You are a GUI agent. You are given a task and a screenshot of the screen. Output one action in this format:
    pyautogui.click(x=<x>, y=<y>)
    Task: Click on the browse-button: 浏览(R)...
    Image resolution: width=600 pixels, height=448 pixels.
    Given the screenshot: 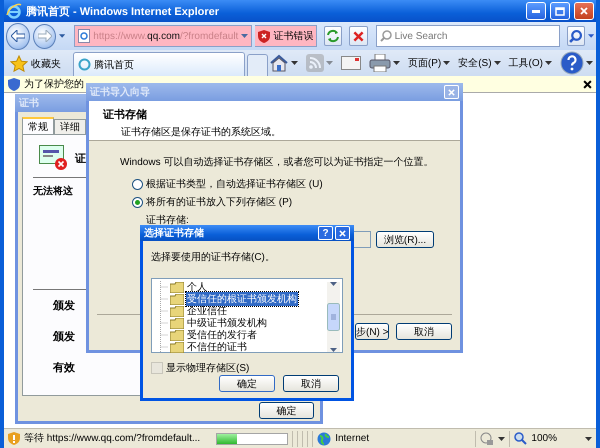 What is the action you would take?
    pyautogui.click(x=405, y=239)
    